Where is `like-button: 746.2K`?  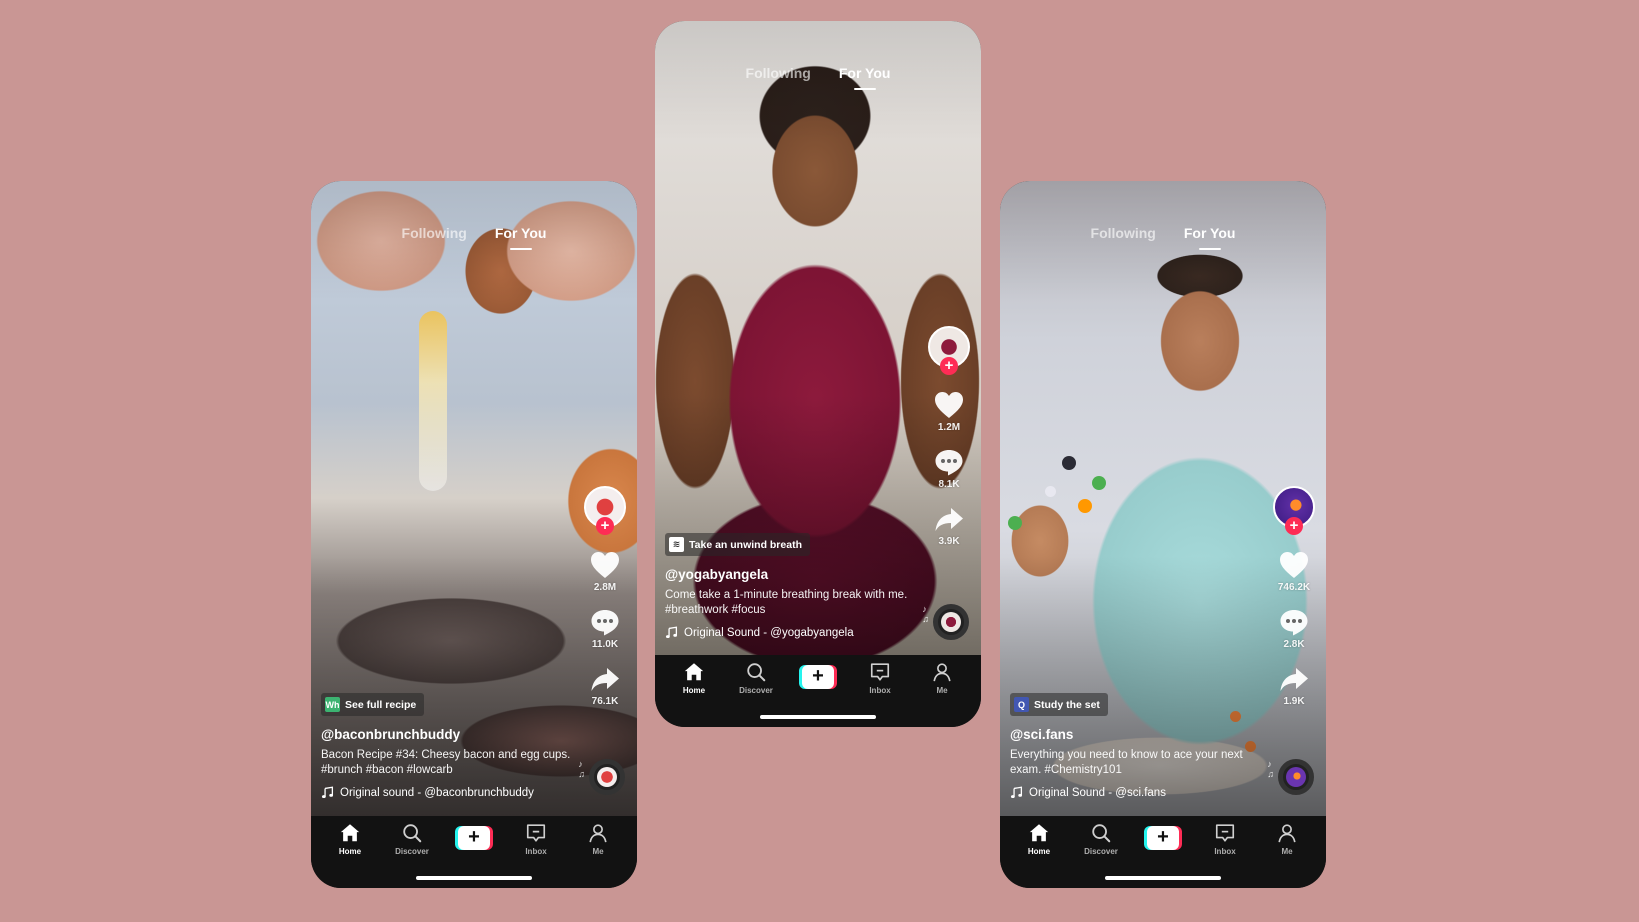
like-button: 746.2K is located at coordinates (1294, 571).